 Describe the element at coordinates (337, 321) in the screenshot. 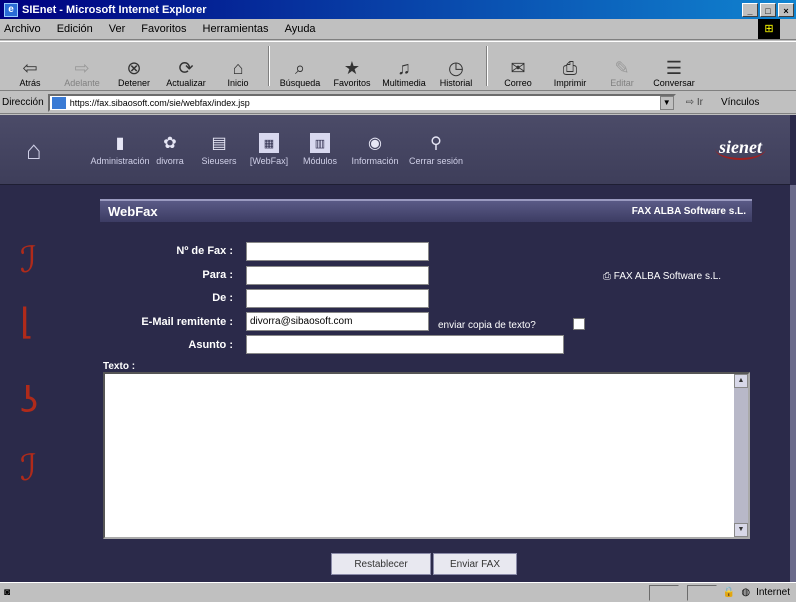

I see `email-input: divorra@sibaosoft.com` at that location.